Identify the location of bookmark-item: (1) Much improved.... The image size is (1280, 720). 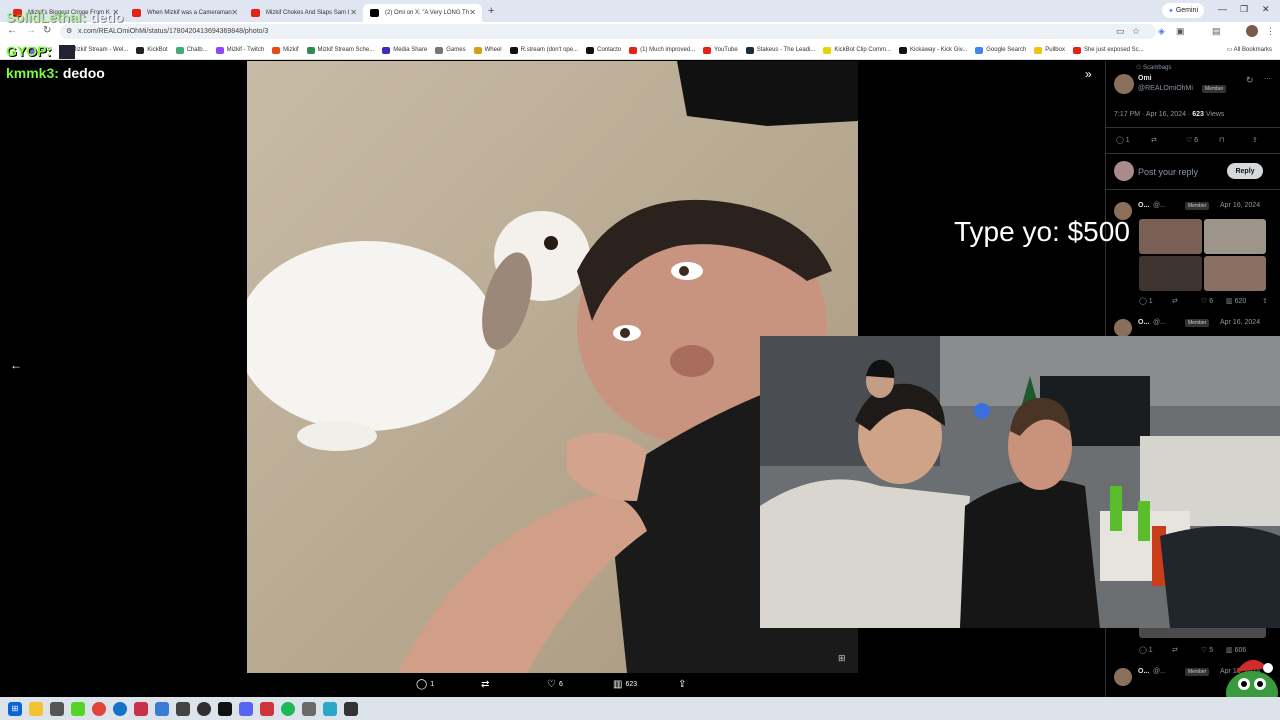
(662, 50).